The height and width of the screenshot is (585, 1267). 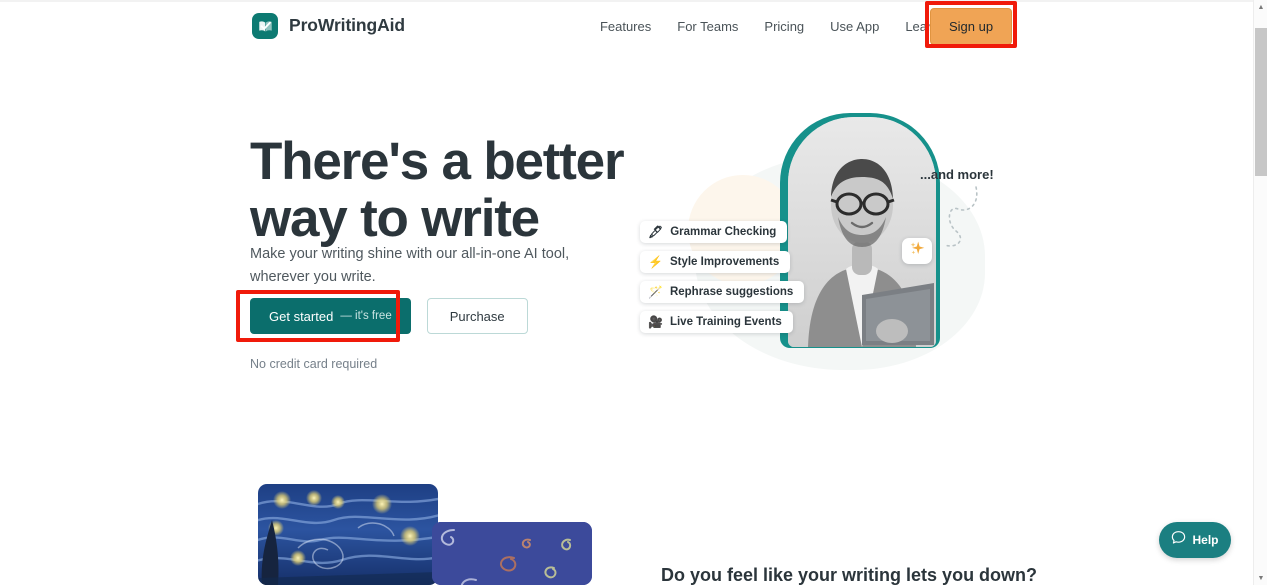 I want to click on brand-name: ProWritingAid, so click(x=347, y=25).